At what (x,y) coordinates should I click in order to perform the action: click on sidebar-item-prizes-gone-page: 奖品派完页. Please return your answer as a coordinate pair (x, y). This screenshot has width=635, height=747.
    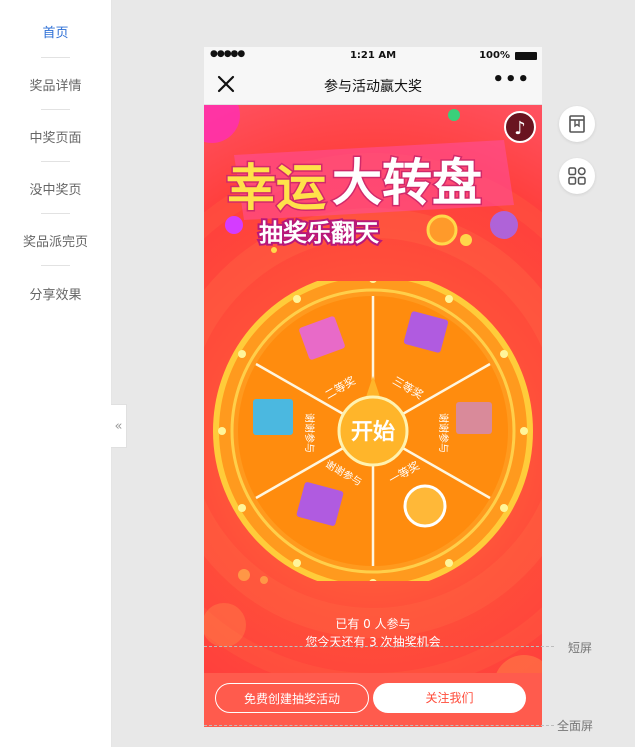
    Looking at the image, I should click on (55, 240).